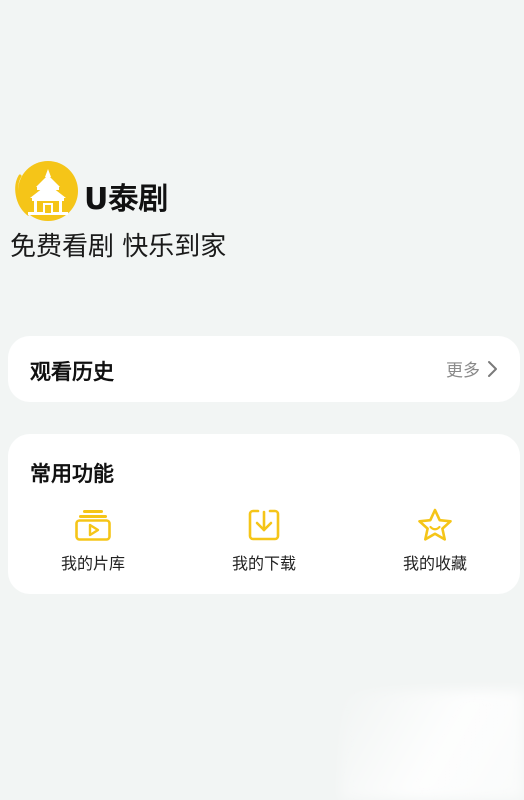 This screenshot has height=800, width=524. Describe the element at coordinates (264, 369) in the screenshot. I see `watch-history-card: 观看历史 更多` at that location.